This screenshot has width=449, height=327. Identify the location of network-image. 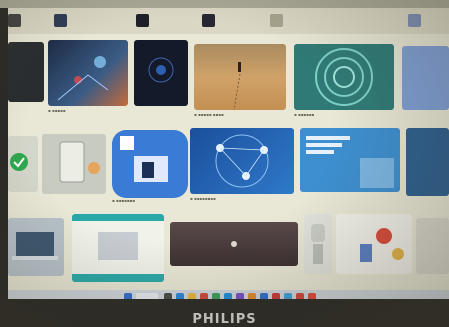
(242, 161).